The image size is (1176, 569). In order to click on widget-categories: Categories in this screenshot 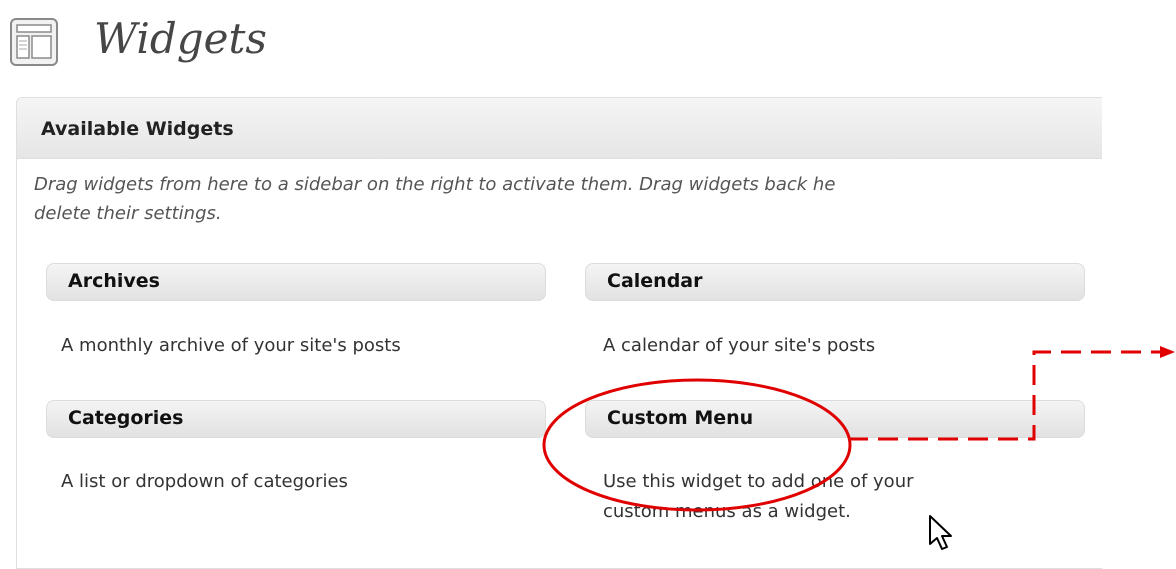, I will do `click(296, 419)`.